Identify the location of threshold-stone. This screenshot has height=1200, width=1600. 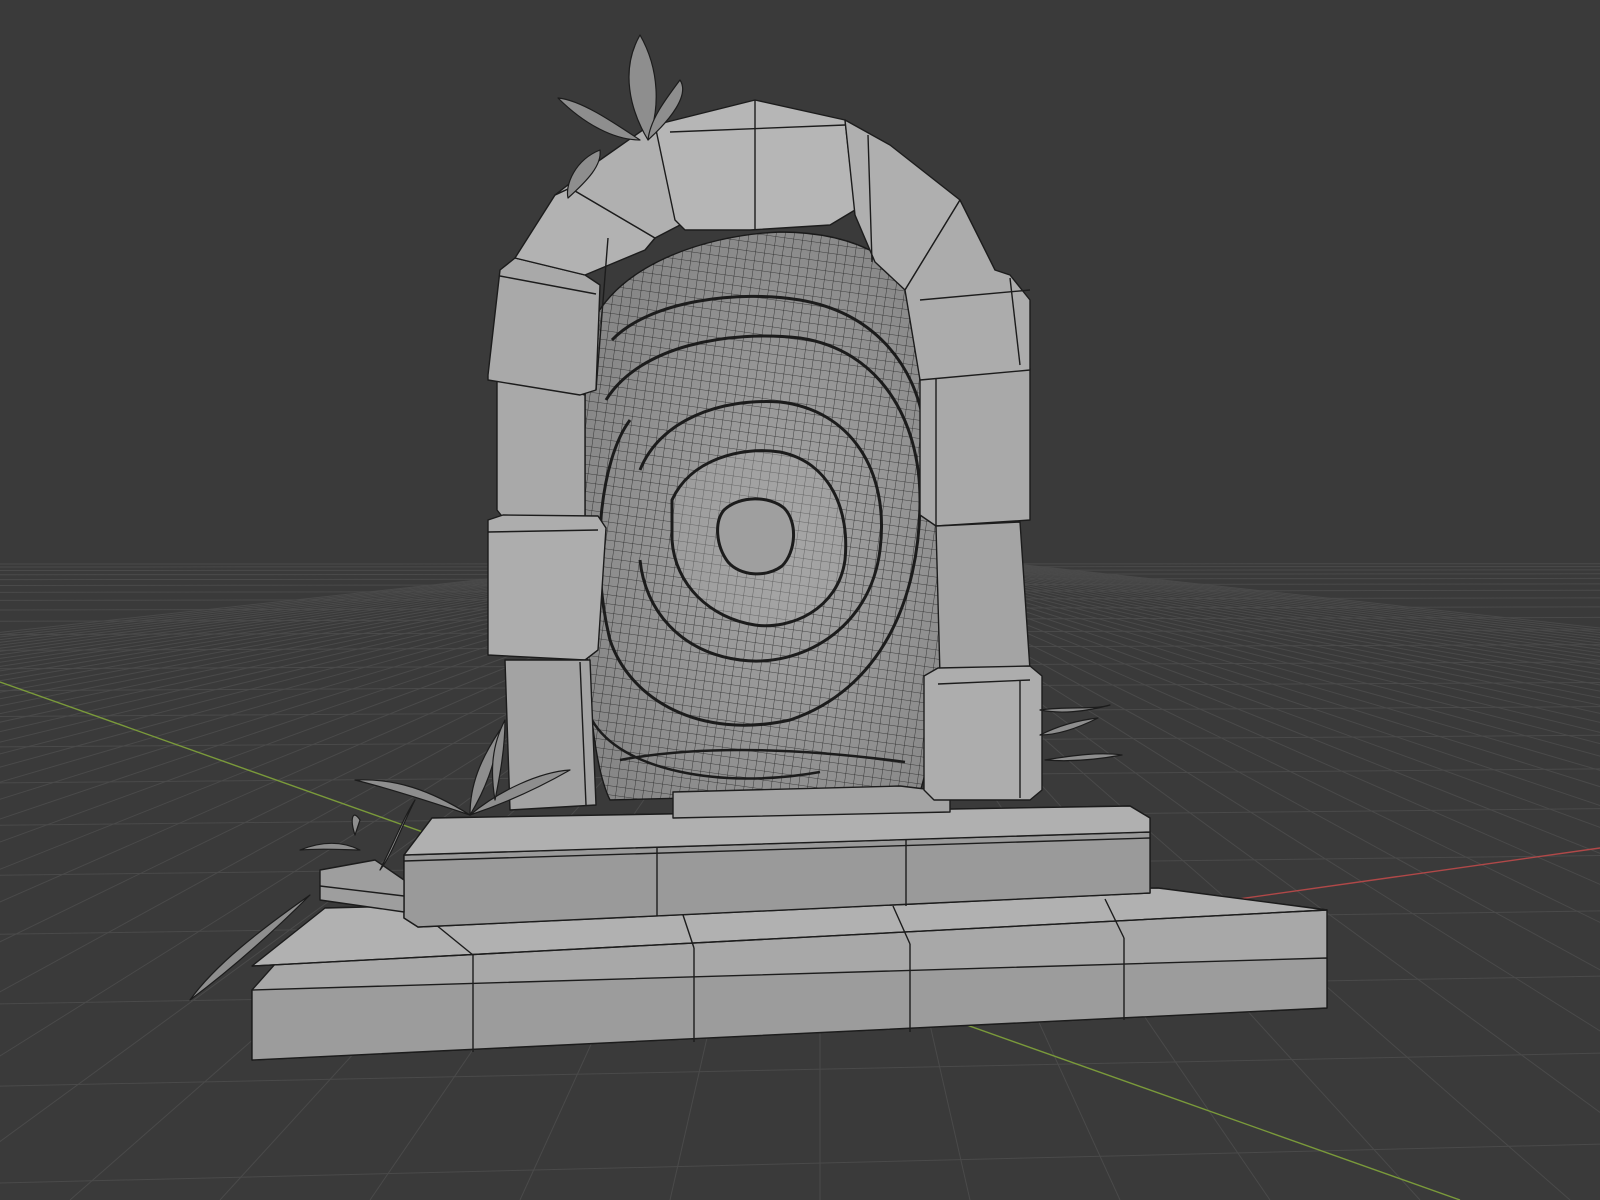
(811, 802).